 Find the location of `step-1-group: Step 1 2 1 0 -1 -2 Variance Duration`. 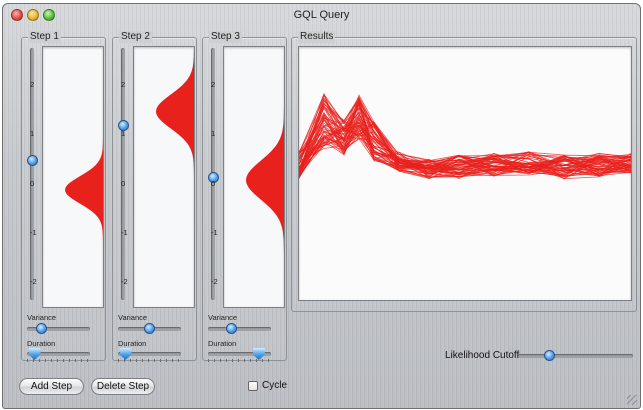

step-1-group: Step 1 2 1 0 -1 -2 Variance Duration is located at coordinates (63, 196).